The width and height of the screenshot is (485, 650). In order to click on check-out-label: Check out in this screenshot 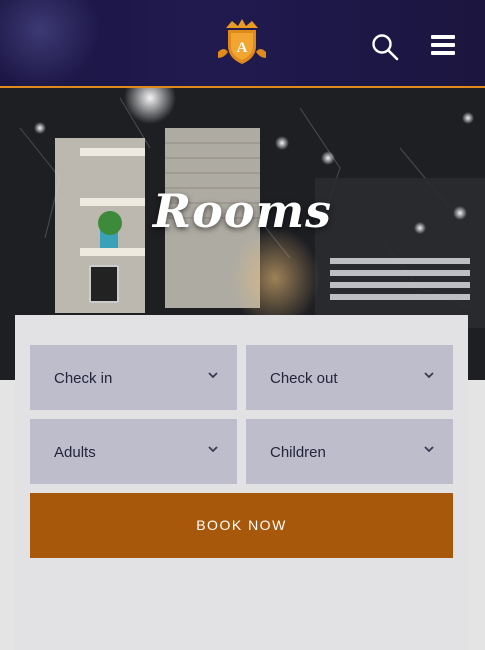, I will do `click(304, 378)`.